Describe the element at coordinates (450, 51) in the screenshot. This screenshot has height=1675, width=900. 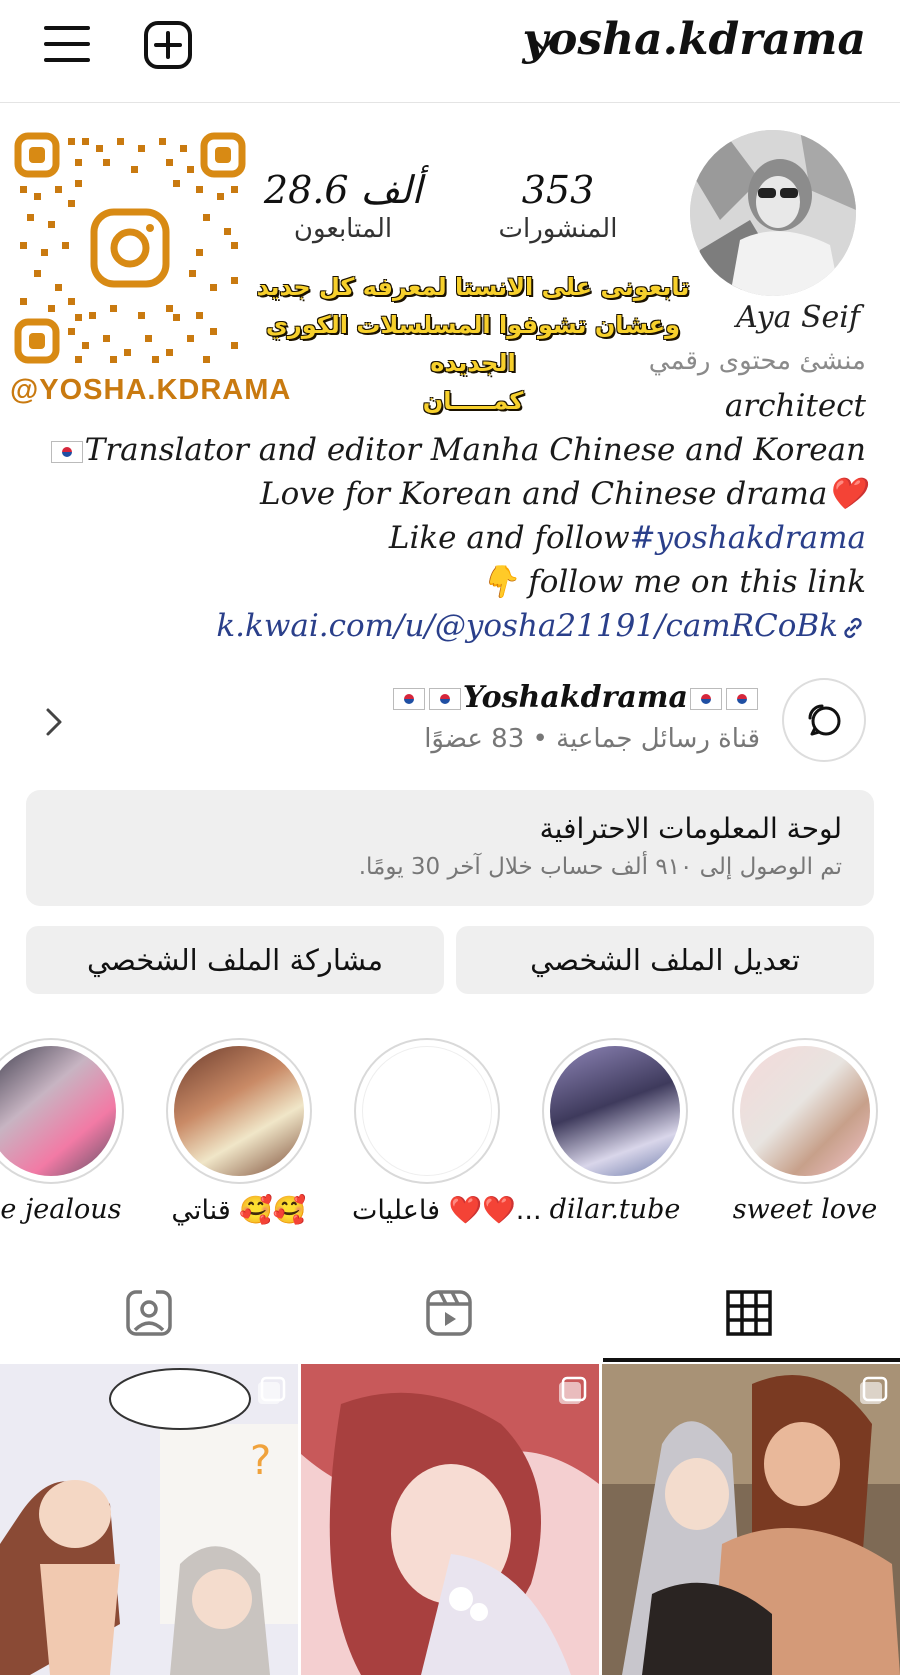
I see `top-bar: yosha.kdrama` at that location.